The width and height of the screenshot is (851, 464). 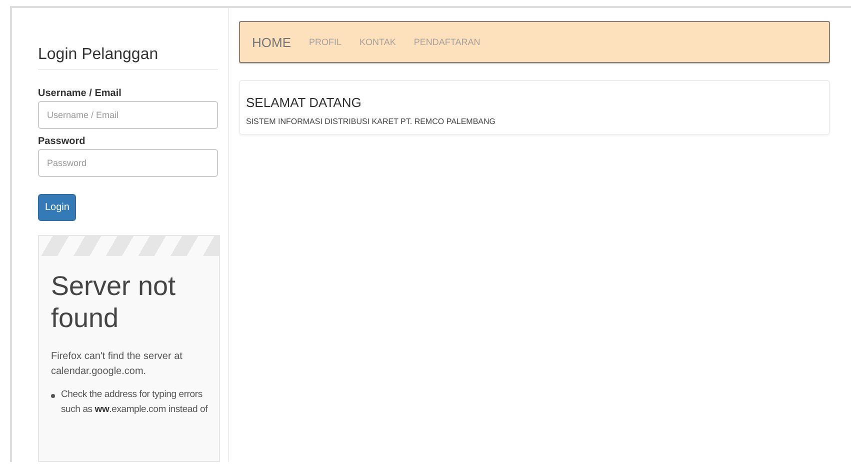 What do you see at coordinates (53, 396) in the screenshot?
I see `bullet-icon` at bounding box center [53, 396].